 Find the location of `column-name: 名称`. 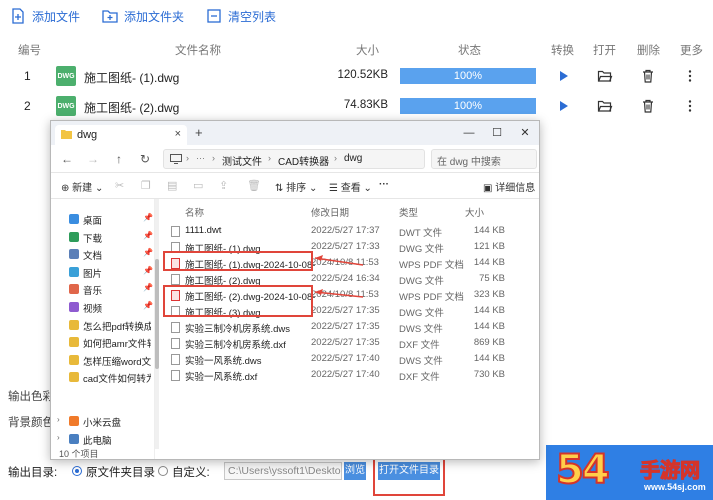

column-name: 名称 is located at coordinates (194, 212).